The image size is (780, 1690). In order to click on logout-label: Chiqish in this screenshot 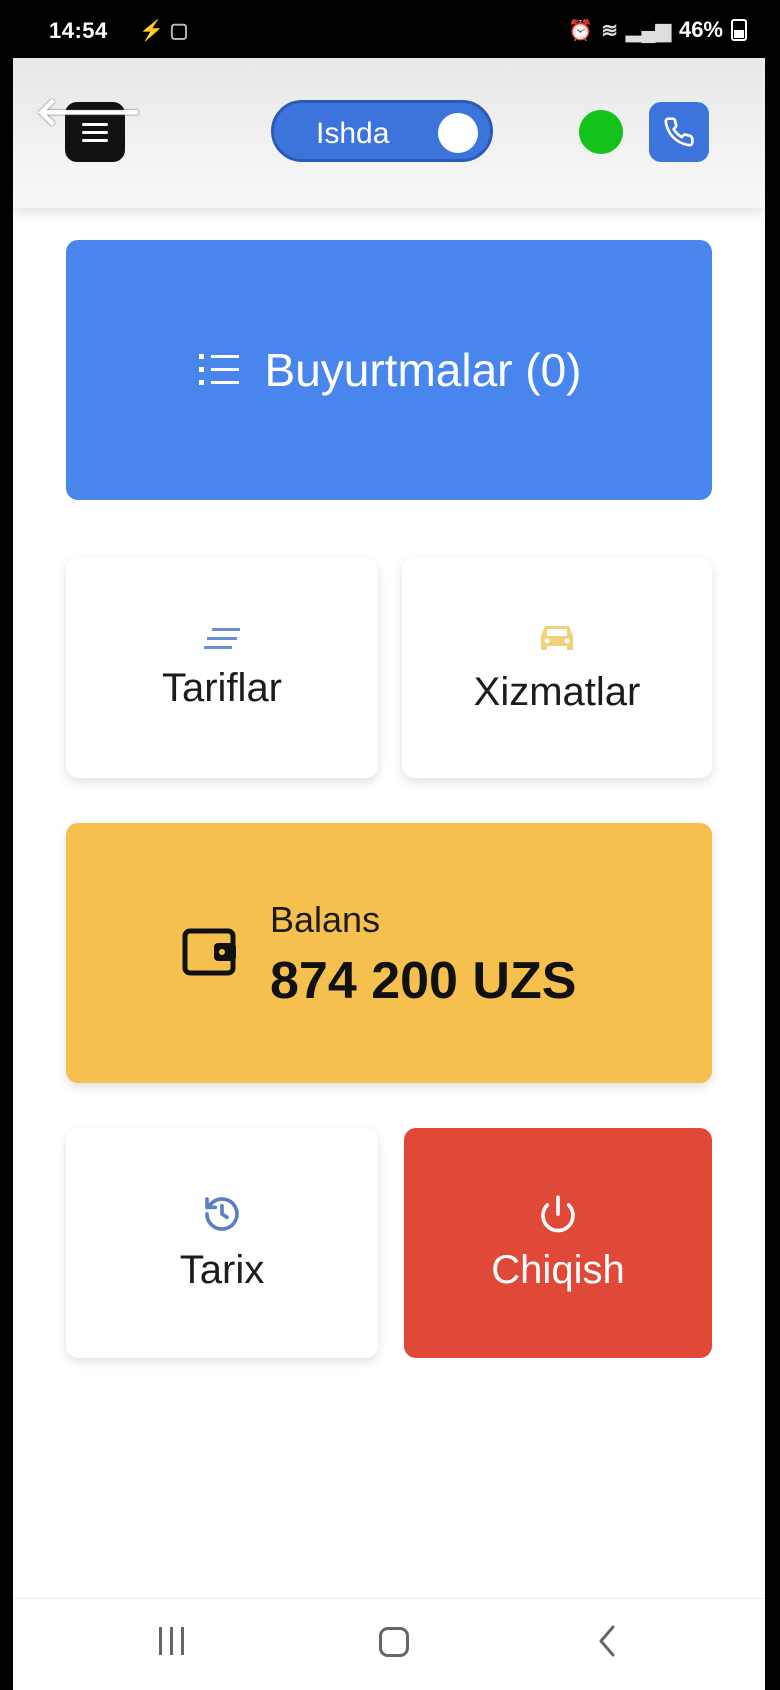, I will do `click(558, 1269)`.